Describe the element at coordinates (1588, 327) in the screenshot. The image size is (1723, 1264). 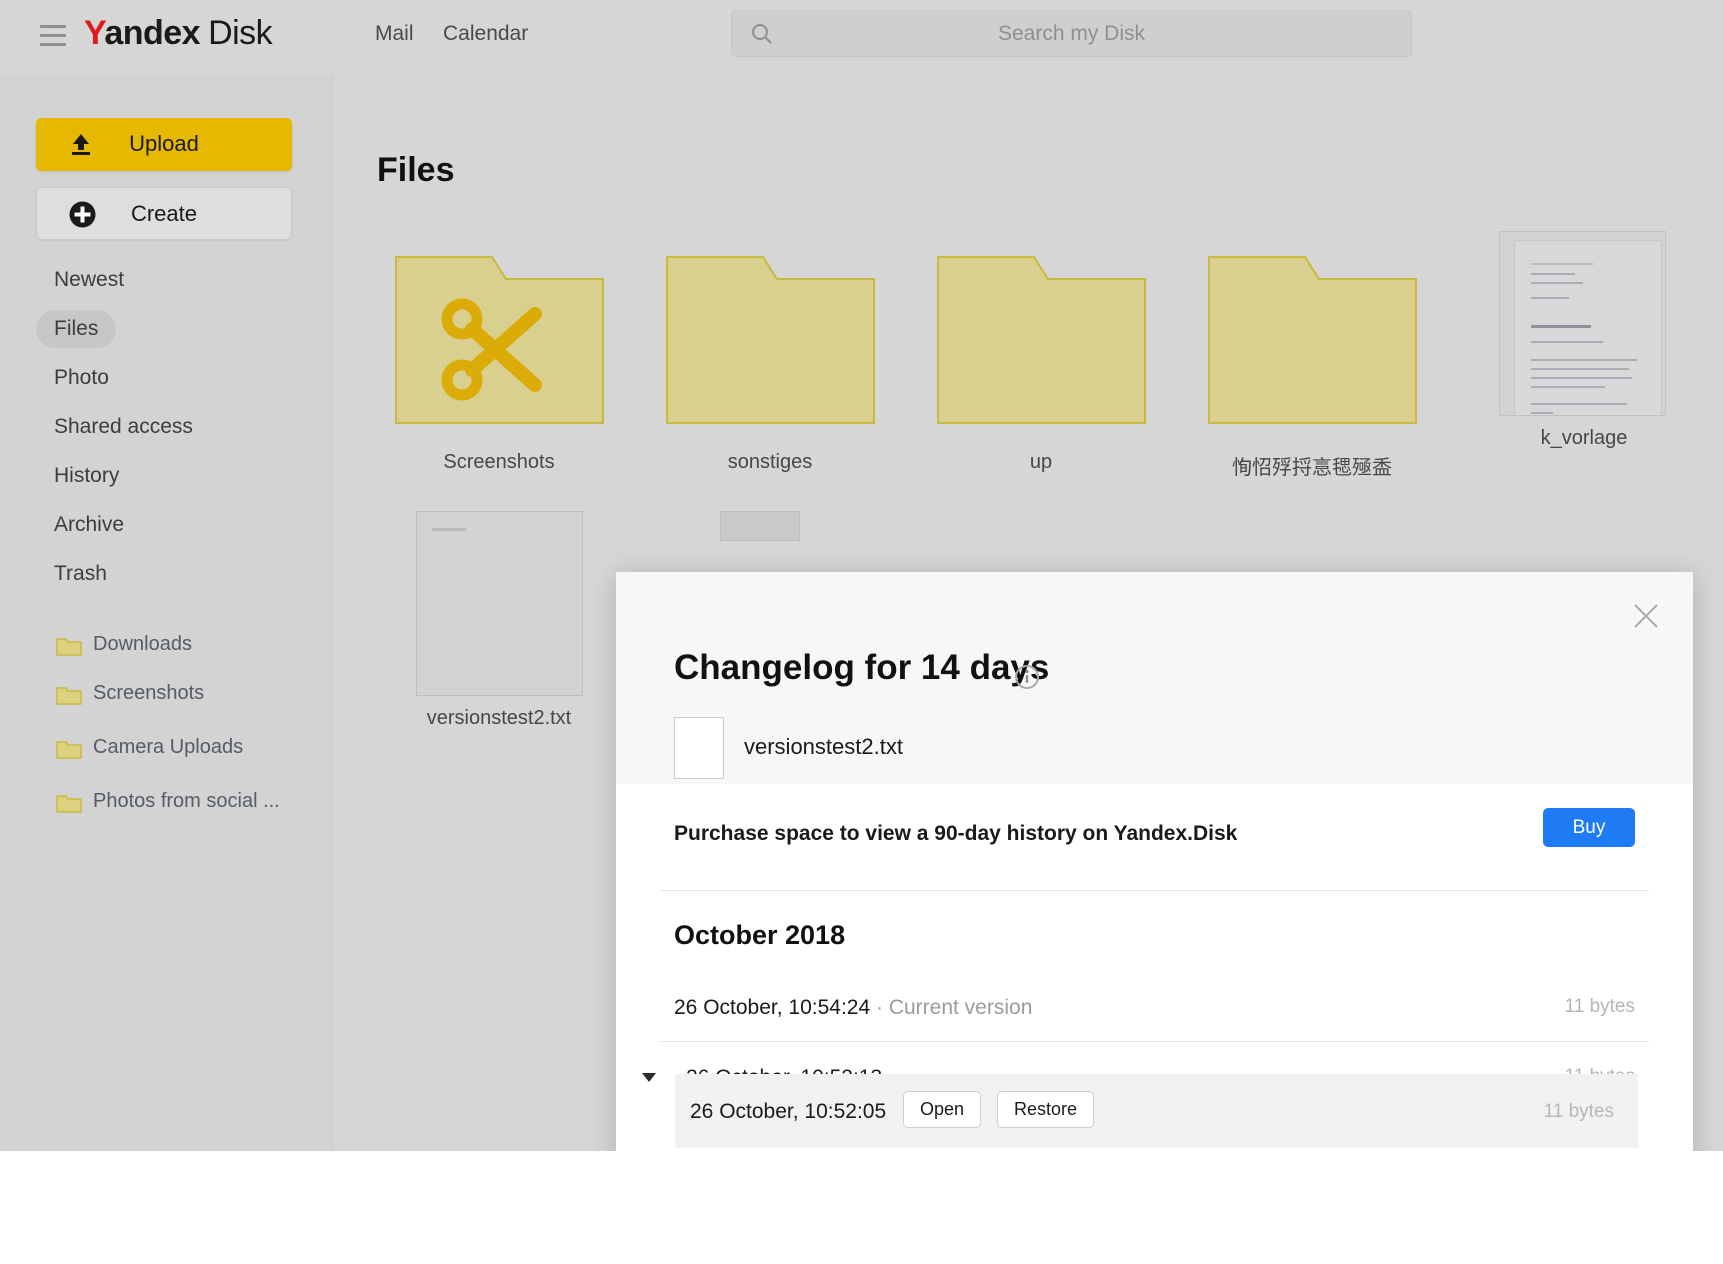
I see `document-page` at that location.